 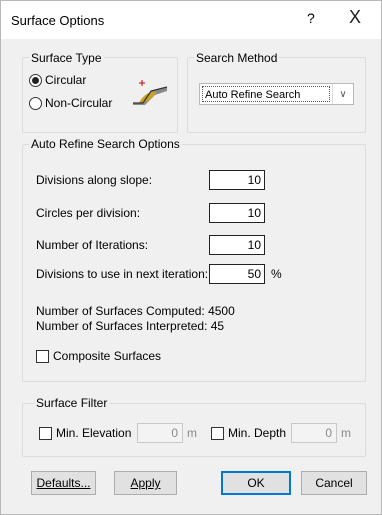 I want to click on cancel-button-label: Cancel, so click(x=334, y=483).